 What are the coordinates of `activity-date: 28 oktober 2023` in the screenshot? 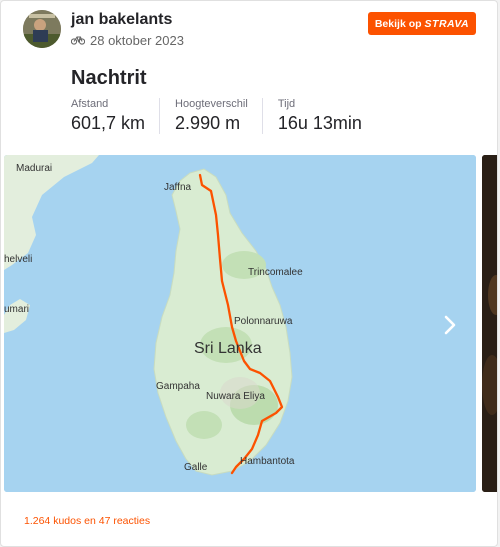 It's located at (137, 40).